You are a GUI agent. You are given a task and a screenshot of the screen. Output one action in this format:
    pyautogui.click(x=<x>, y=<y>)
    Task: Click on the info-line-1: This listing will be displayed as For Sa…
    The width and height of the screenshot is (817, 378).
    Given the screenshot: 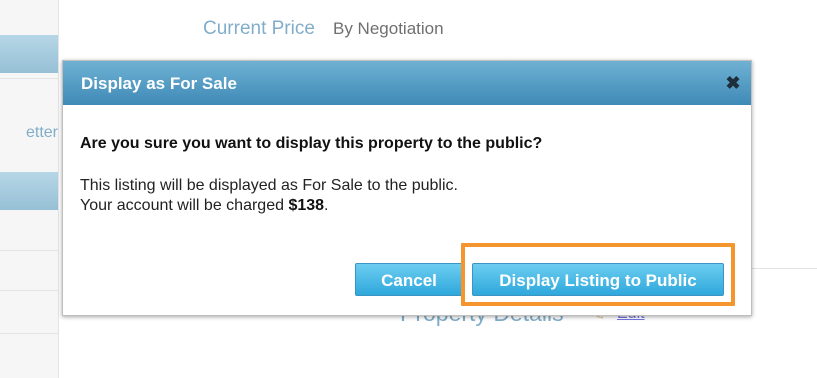 What is the action you would take?
    pyautogui.click(x=269, y=185)
    